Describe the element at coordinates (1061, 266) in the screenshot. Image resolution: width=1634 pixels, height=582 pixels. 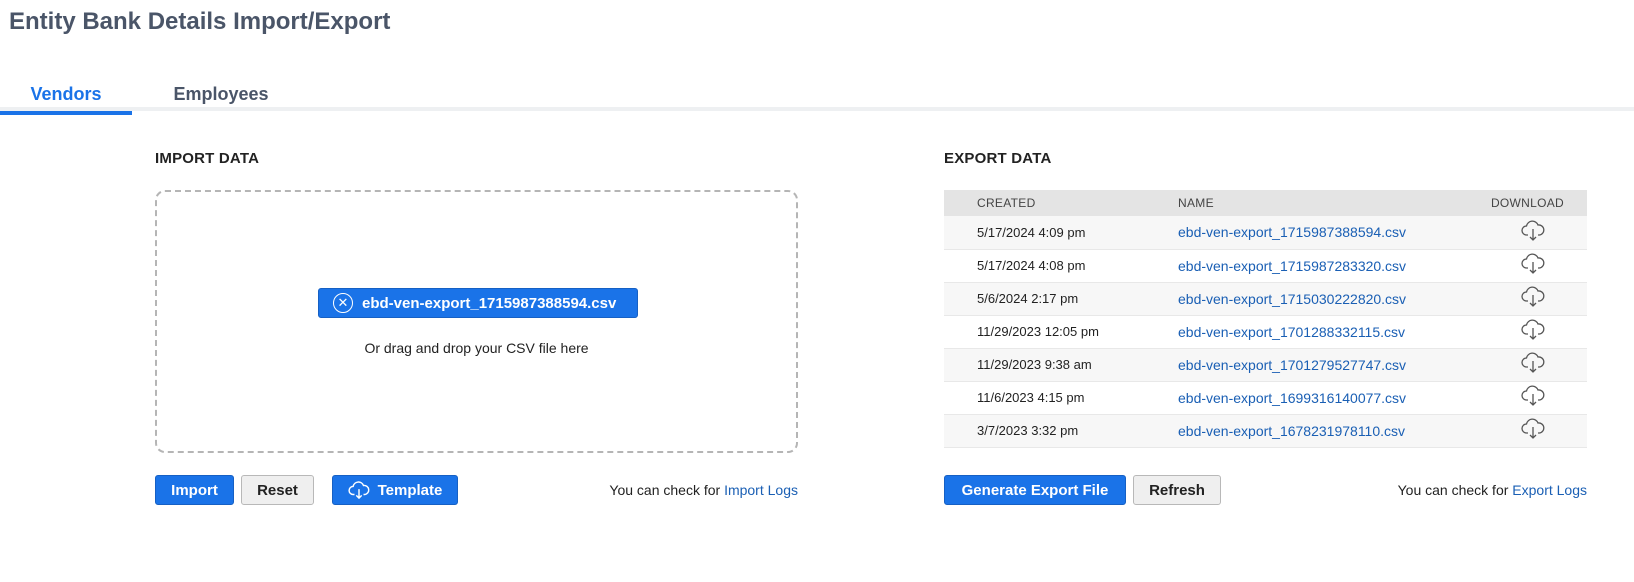
I see `row-created: 5/17/2024 4:08 pm` at that location.